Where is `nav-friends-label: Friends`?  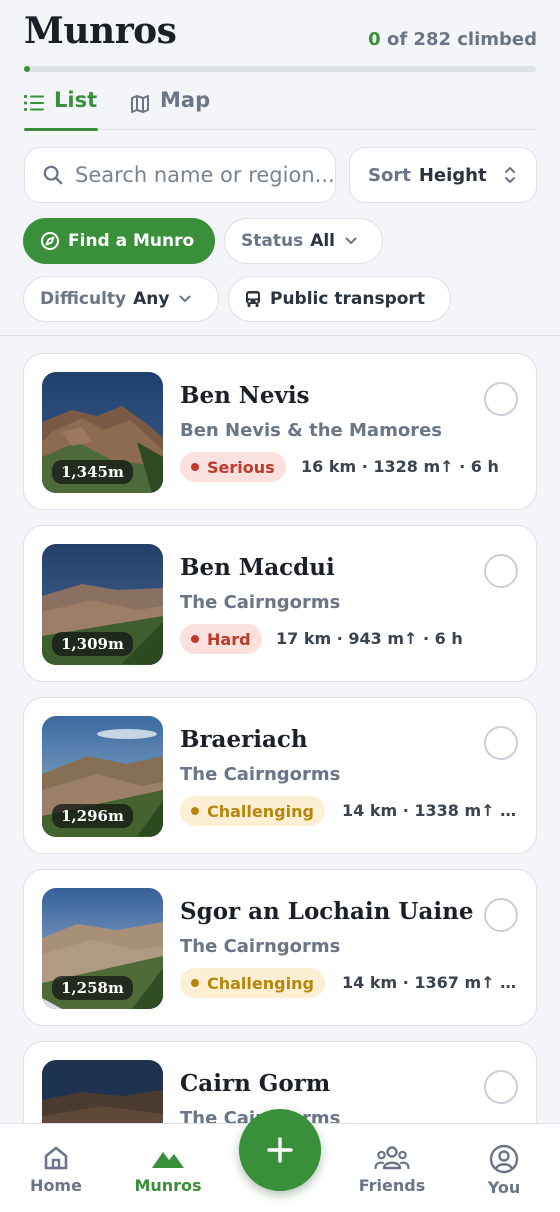 nav-friends-label: Friends is located at coordinates (392, 1185).